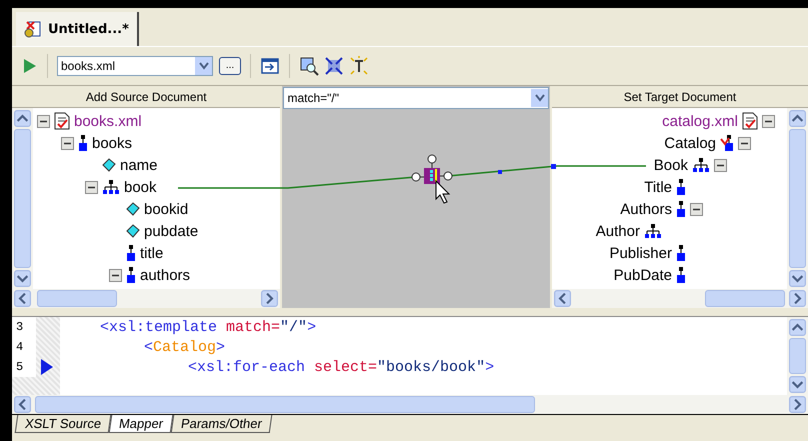 This screenshot has height=441, width=808. I want to click on document-tab: Untitled...*, so click(77, 29).